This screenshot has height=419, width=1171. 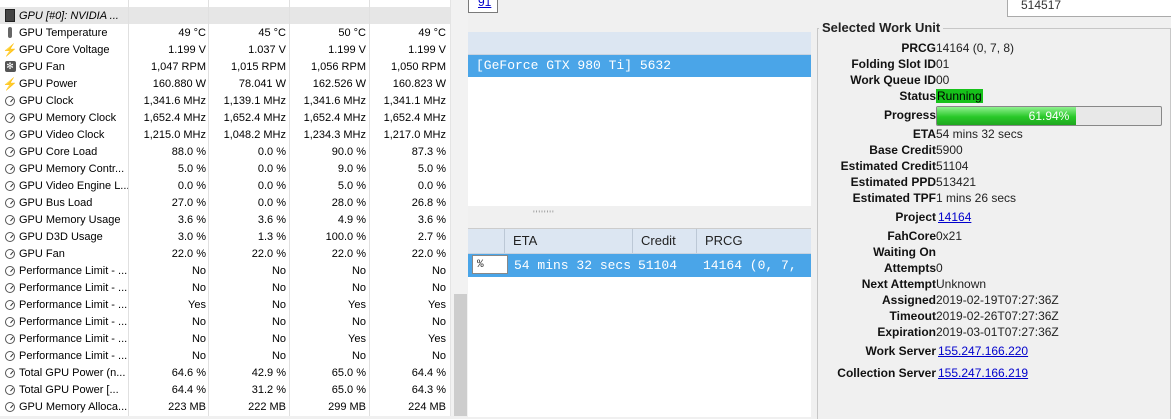 I want to click on queue-col-credit-header: Credit, so click(x=664, y=241).